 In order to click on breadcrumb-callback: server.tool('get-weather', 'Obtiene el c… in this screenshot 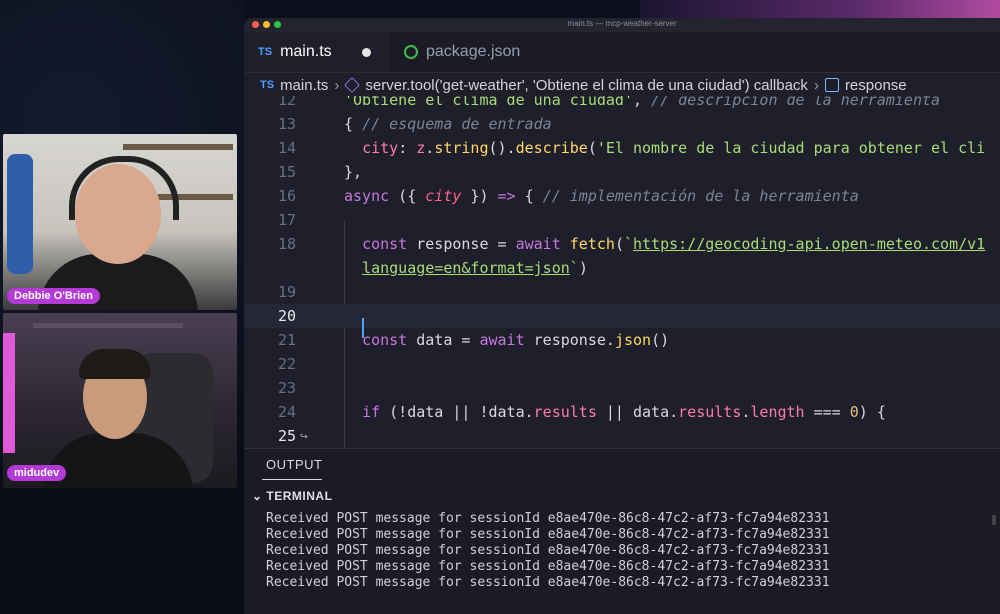, I will do `click(586, 85)`.